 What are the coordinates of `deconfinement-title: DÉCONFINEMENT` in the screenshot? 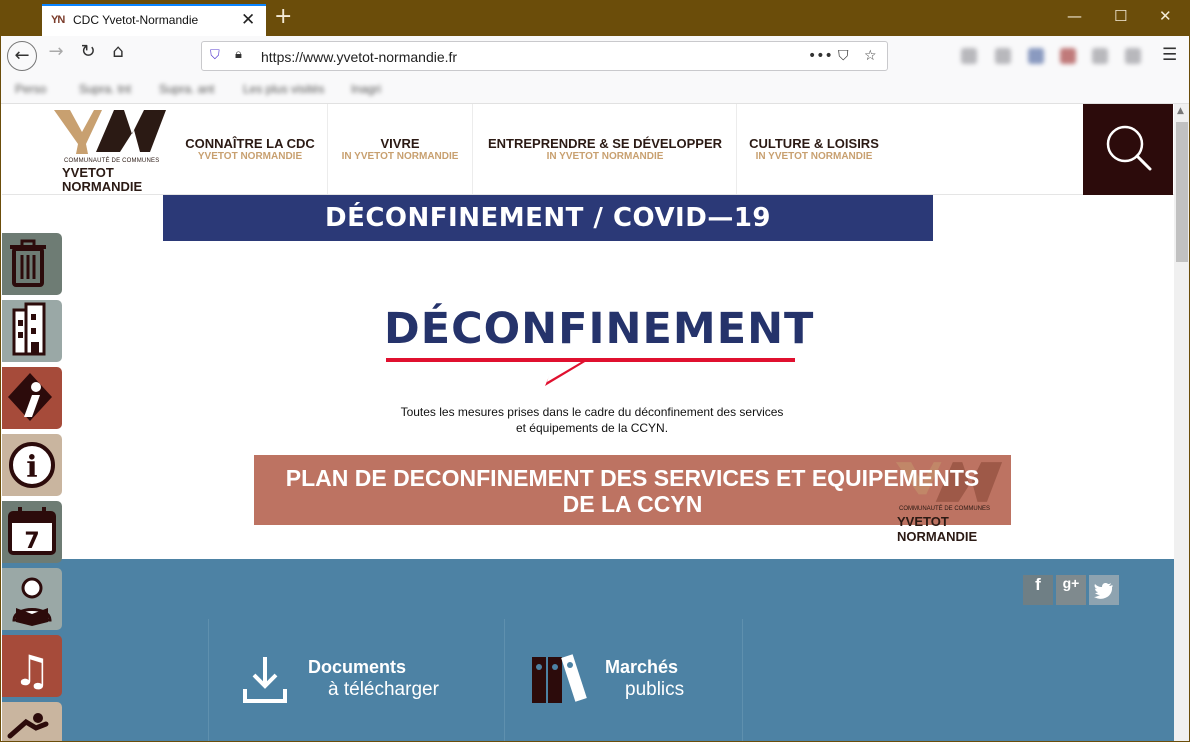 It's located at (599, 329).